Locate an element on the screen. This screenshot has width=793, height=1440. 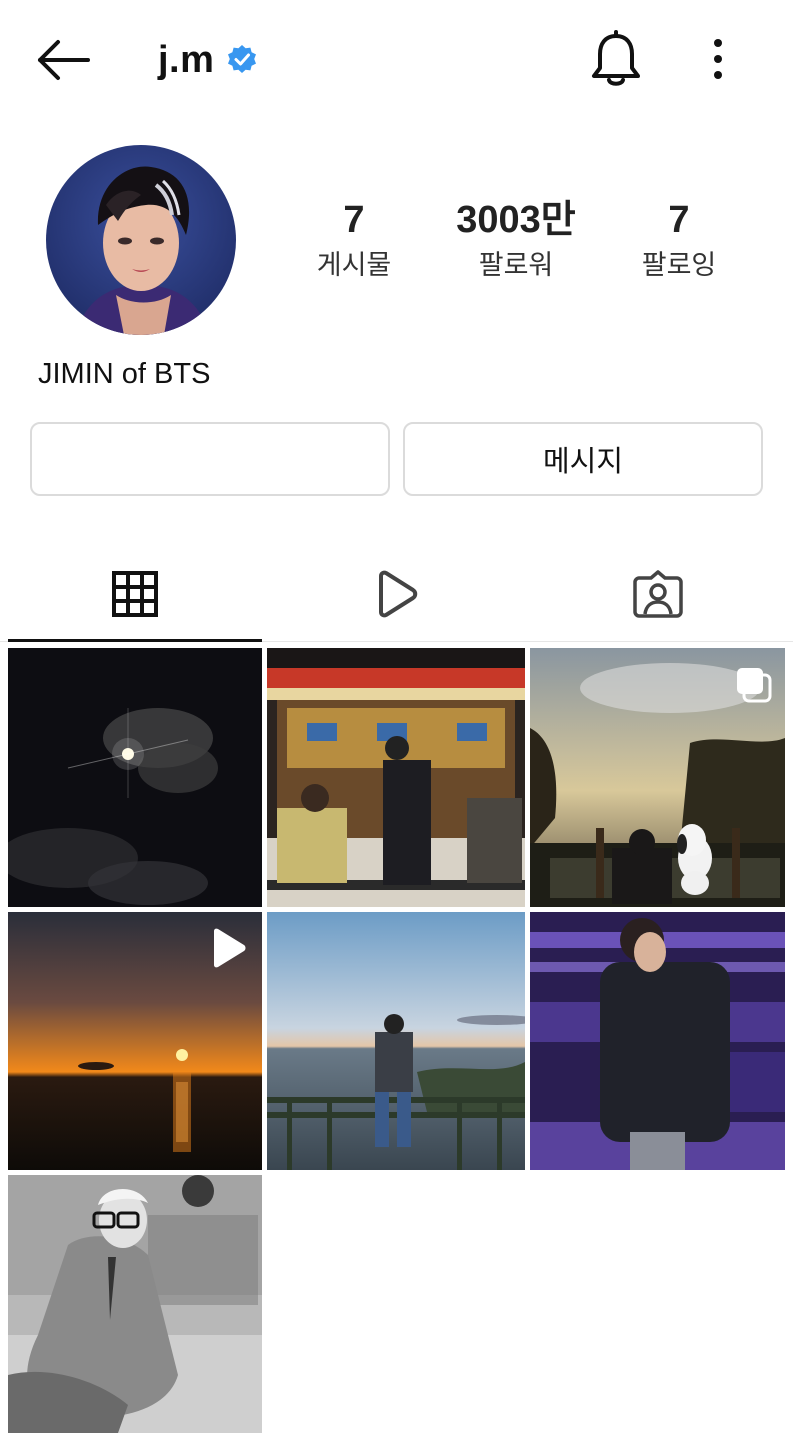
avatar-image is located at coordinates (141, 240).